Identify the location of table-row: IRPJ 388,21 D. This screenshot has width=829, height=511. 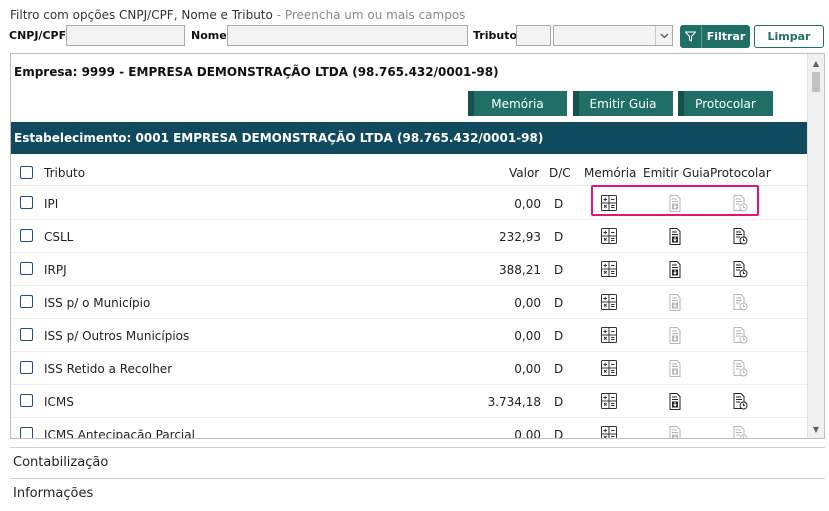
(409, 269).